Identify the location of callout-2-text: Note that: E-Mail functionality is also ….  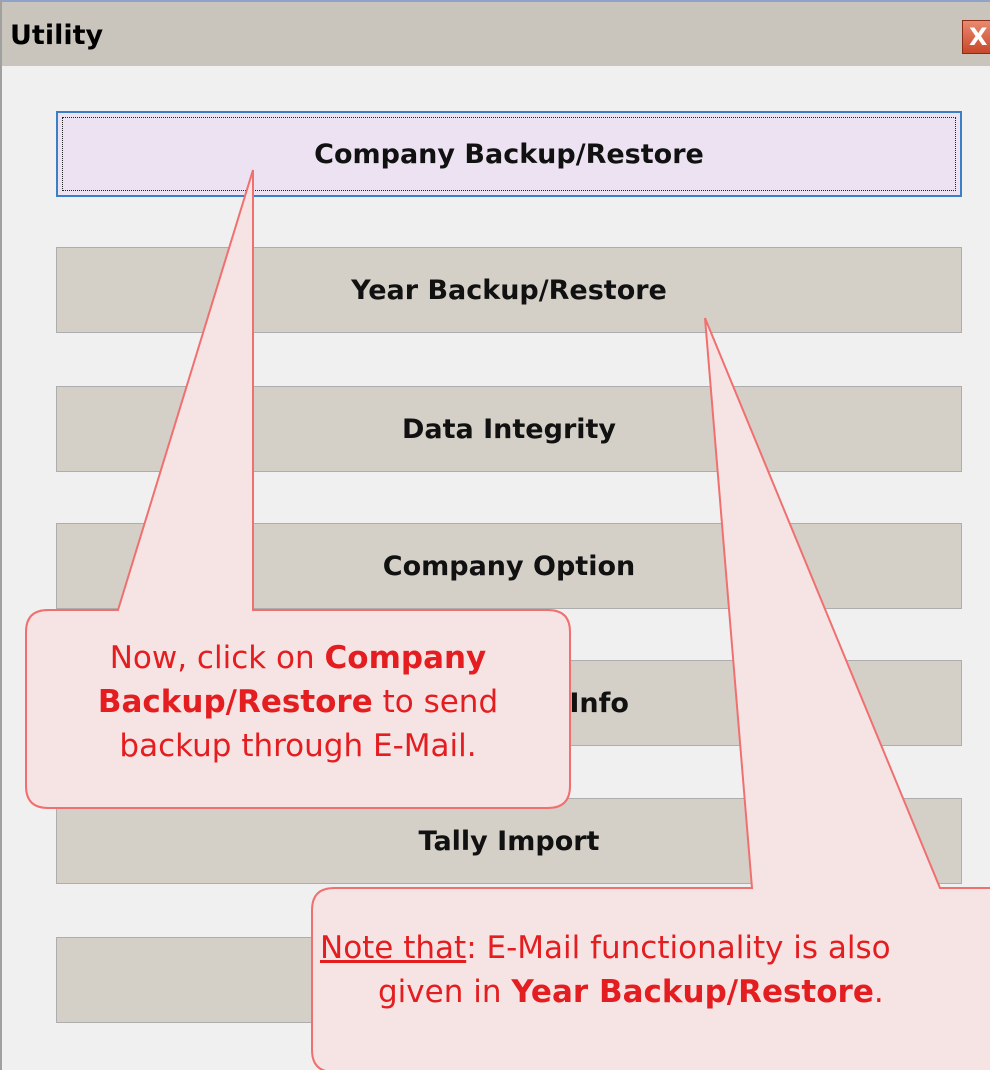
(605, 970).